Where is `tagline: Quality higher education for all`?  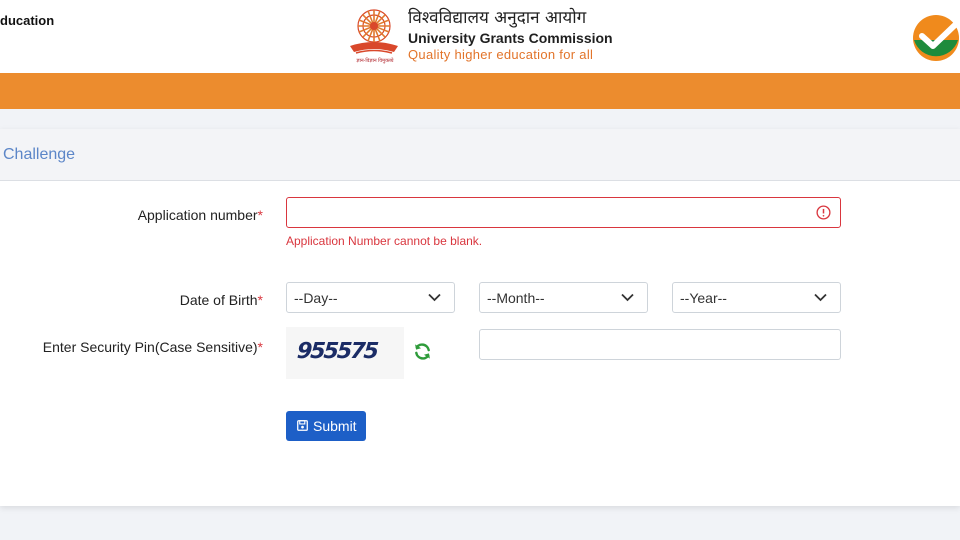 tagline: Quality higher education for all is located at coordinates (501, 54).